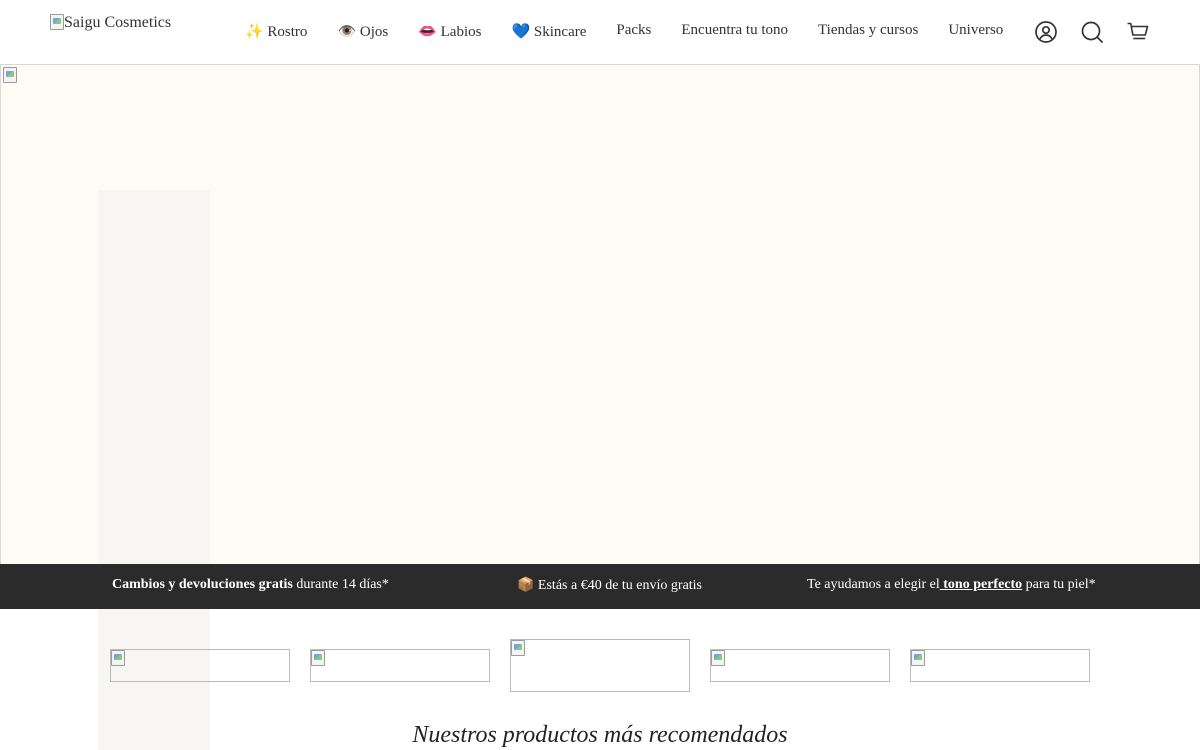 This screenshot has height=750, width=1200. What do you see at coordinates (340, 584) in the screenshot?
I see `announcement-returns-rest: durante 14 días*` at bounding box center [340, 584].